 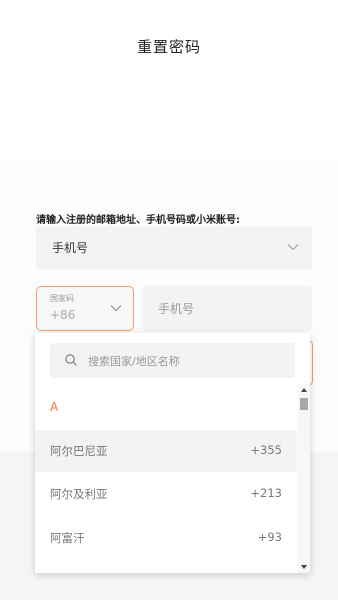 What do you see at coordinates (269, 537) in the screenshot?
I see `country-dial-code: +93` at bounding box center [269, 537].